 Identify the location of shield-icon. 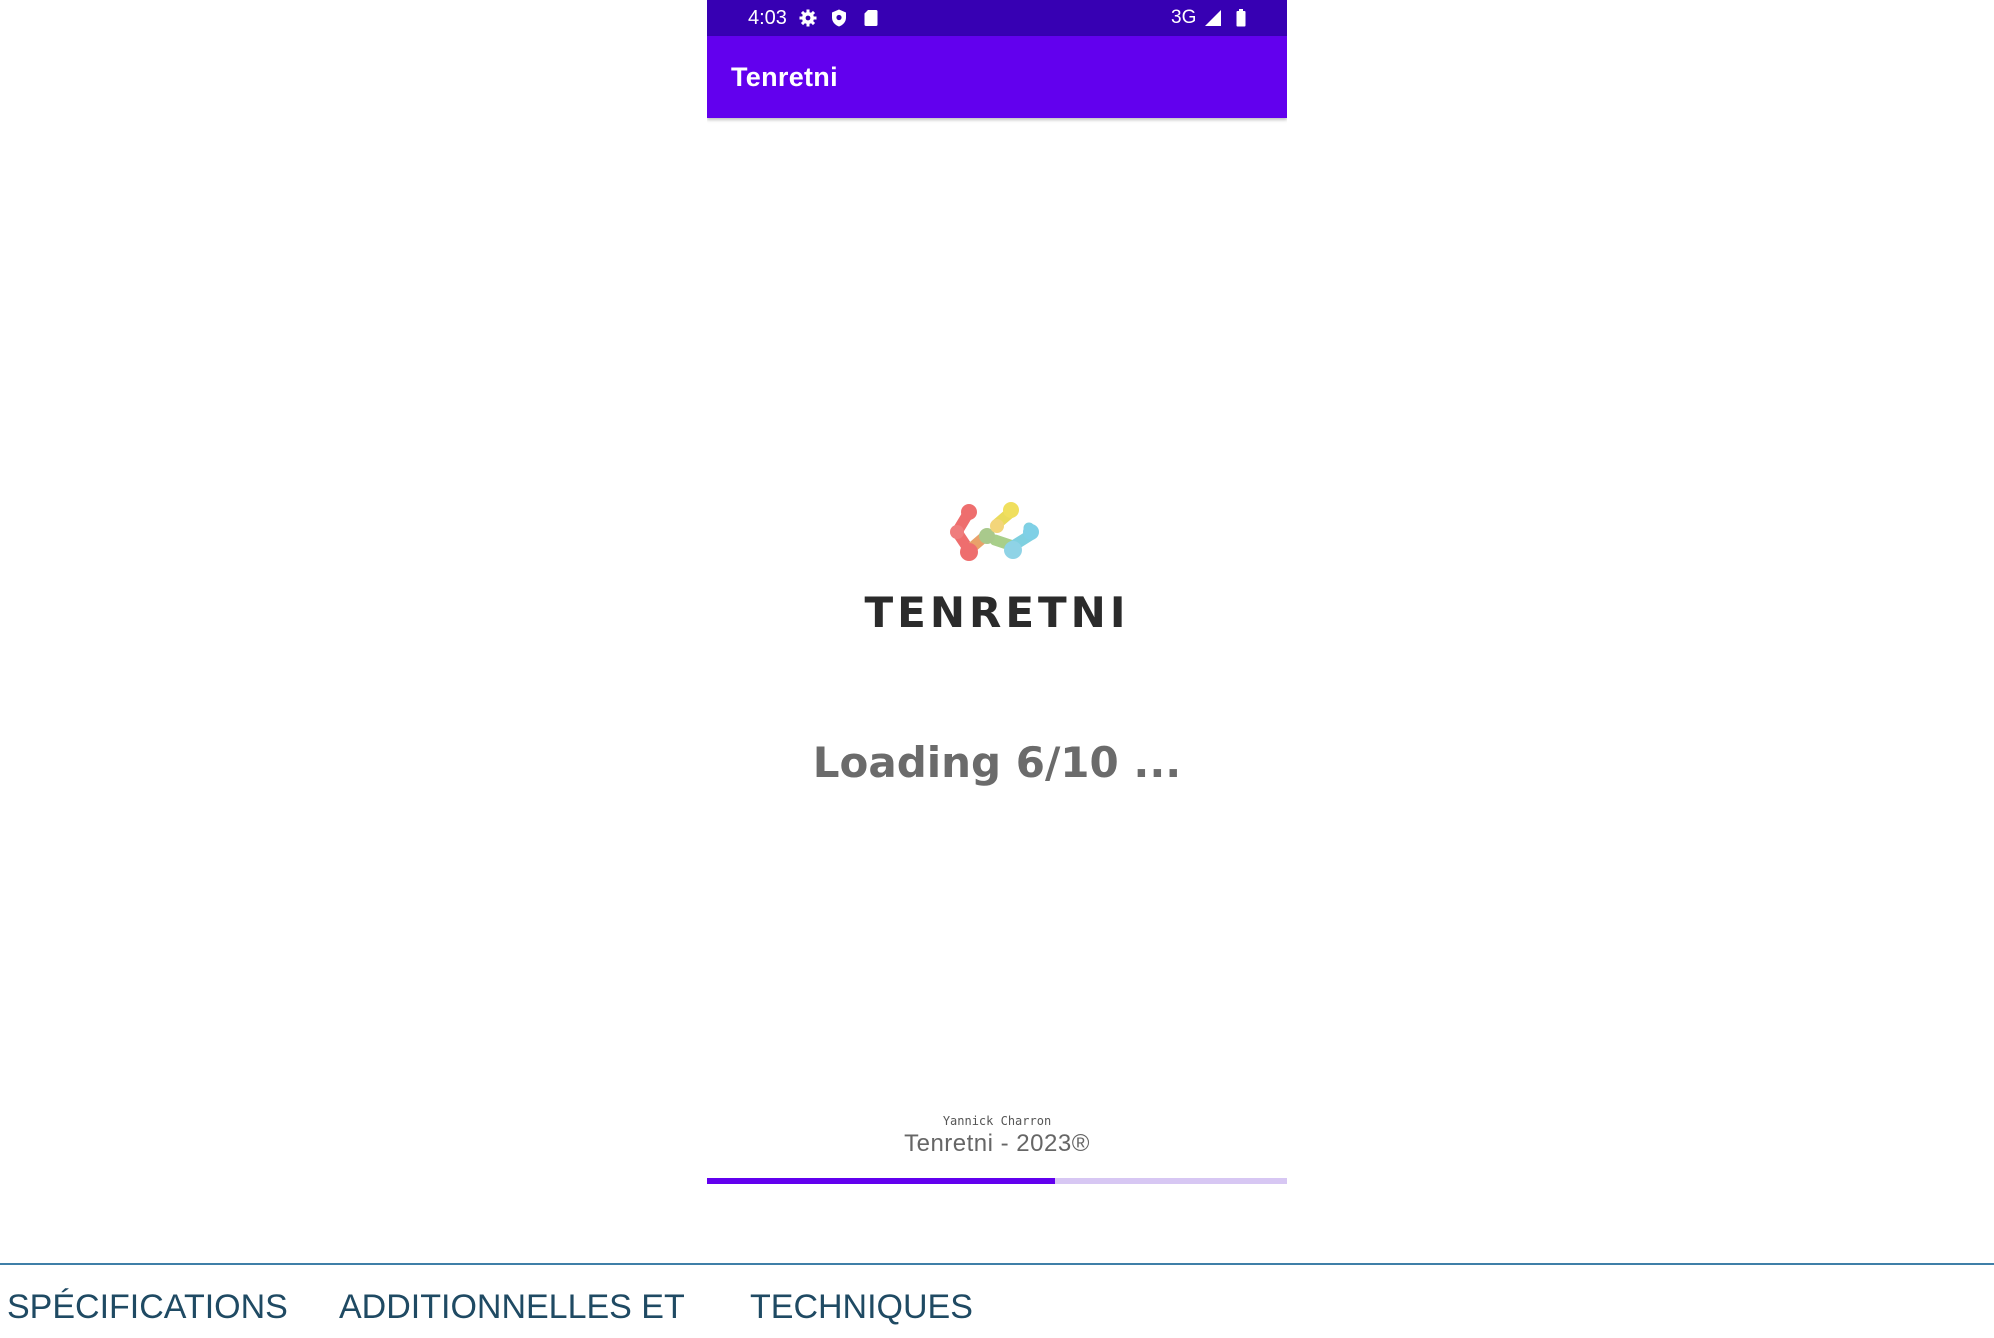
(839, 18).